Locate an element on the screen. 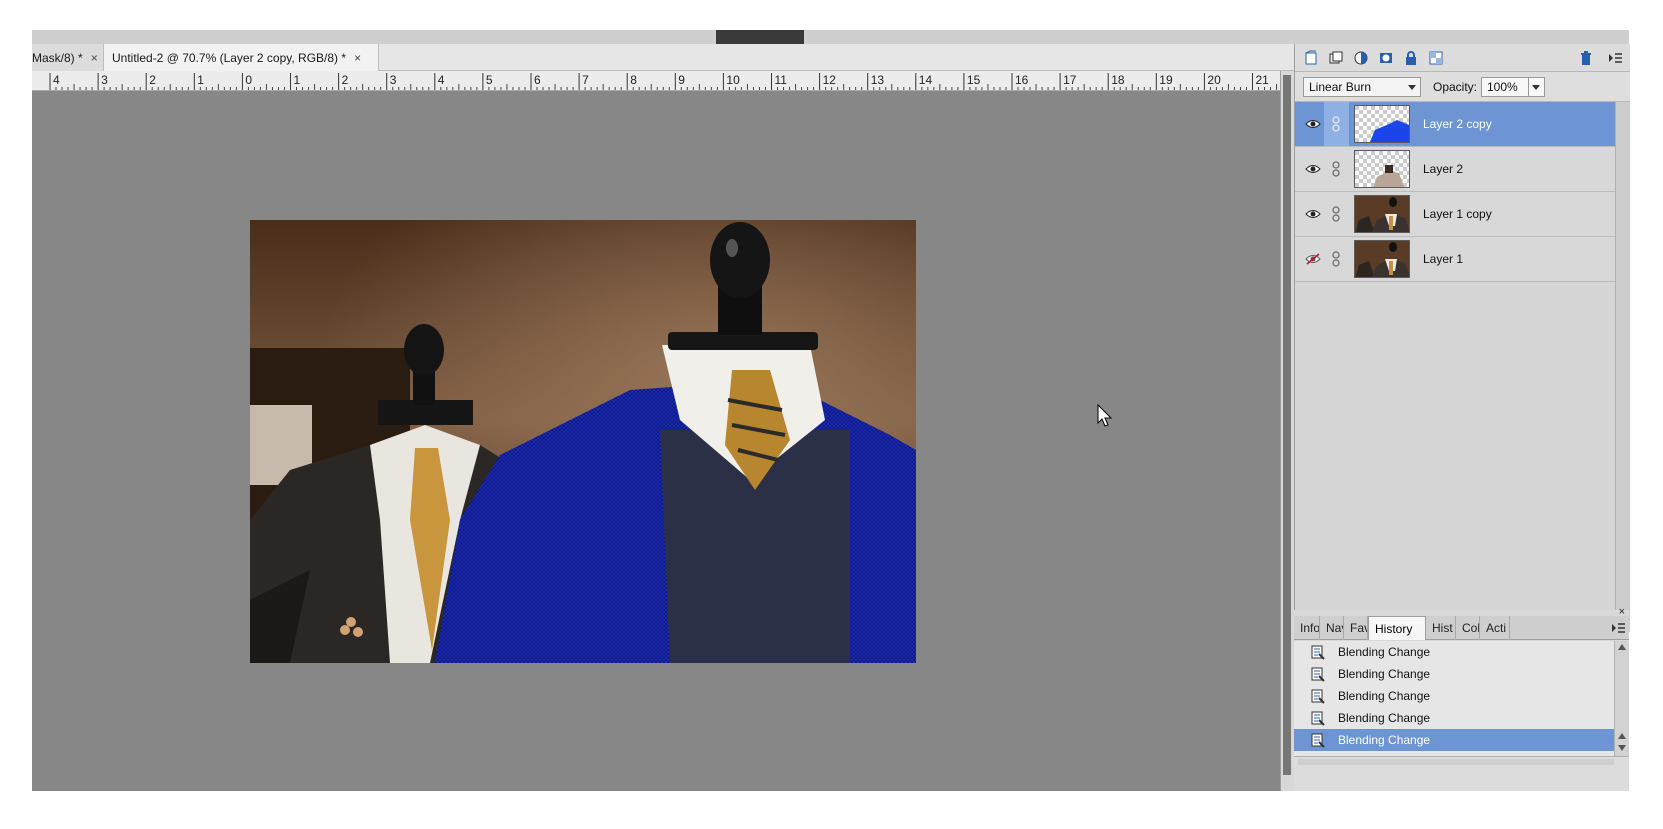  ruler-label: 19 is located at coordinates (1166, 80).